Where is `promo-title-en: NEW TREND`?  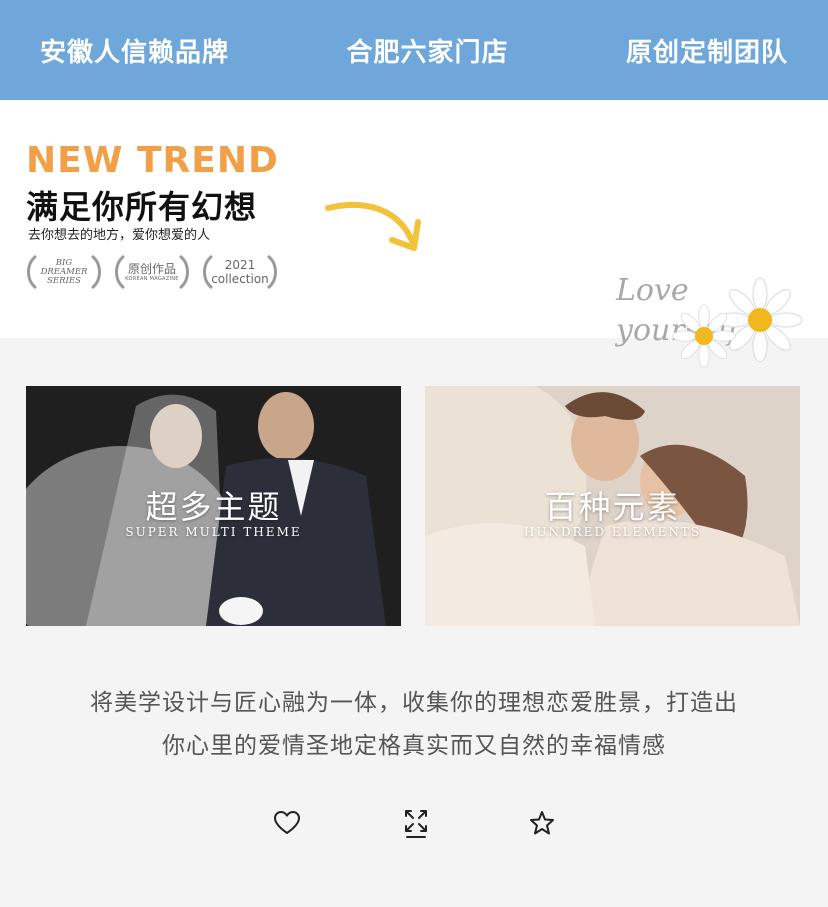 promo-title-en: NEW TREND is located at coordinates (152, 160).